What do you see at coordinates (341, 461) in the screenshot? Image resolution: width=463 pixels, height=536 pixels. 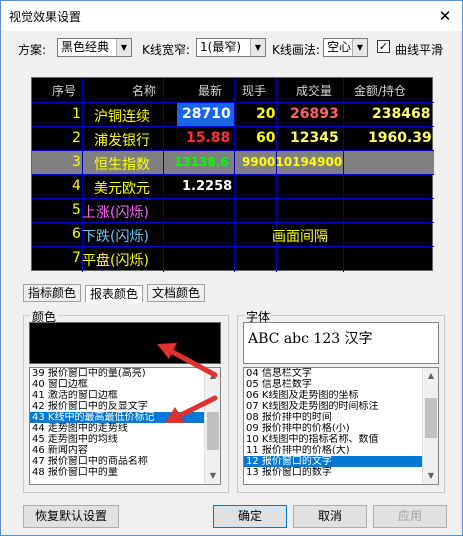 I see `list-item-selected: 12 报价窗口的文字` at bounding box center [341, 461].